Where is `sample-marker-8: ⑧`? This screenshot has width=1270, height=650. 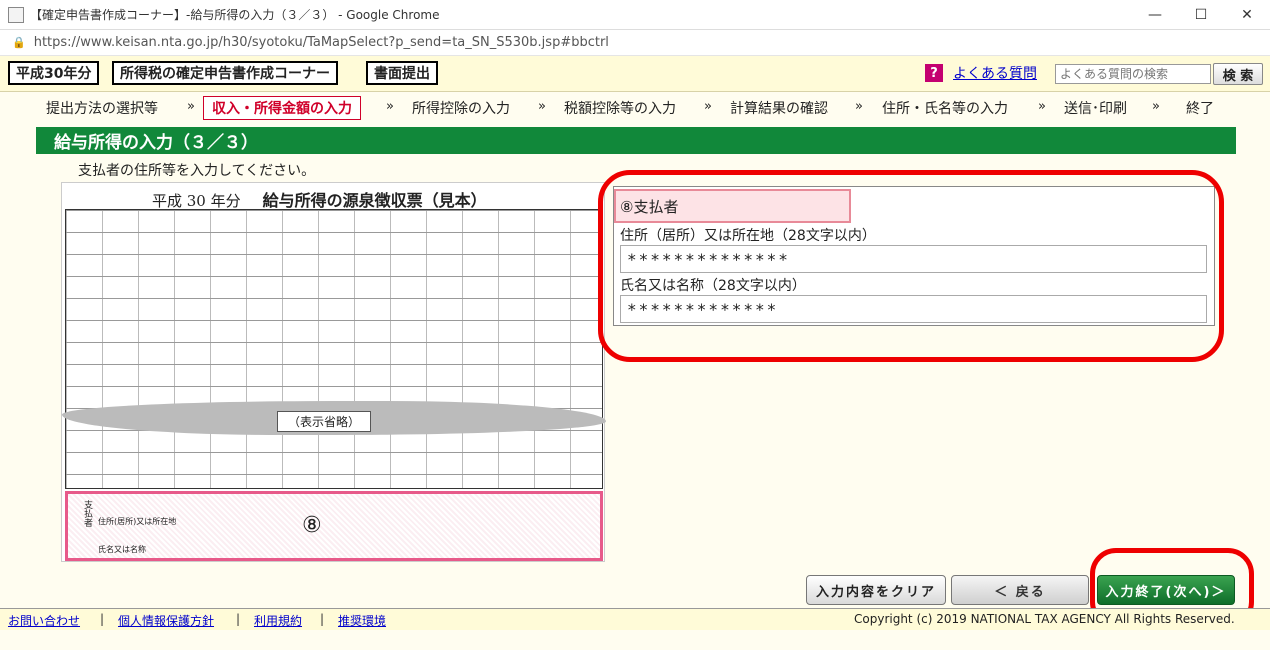
sample-marker-8: ⑧ is located at coordinates (312, 525).